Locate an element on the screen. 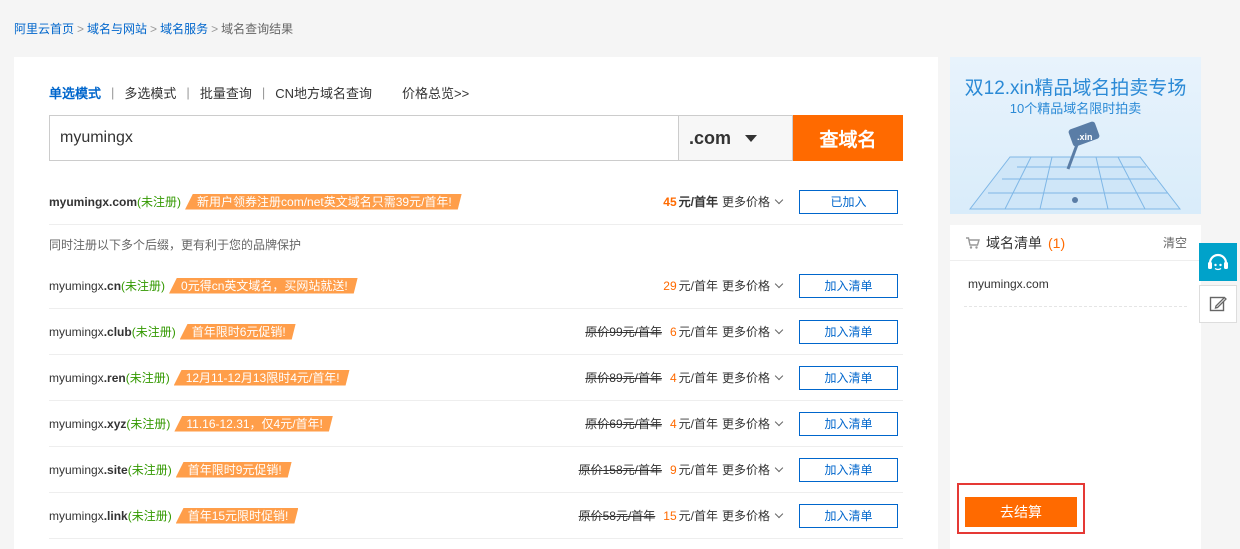 The image size is (1240, 549). price-value: 4 is located at coordinates (673, 377).